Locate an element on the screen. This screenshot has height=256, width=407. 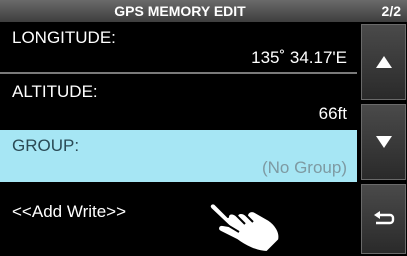
page-title: GPS MEMORY EDIT is located at coordinates (180, 11).